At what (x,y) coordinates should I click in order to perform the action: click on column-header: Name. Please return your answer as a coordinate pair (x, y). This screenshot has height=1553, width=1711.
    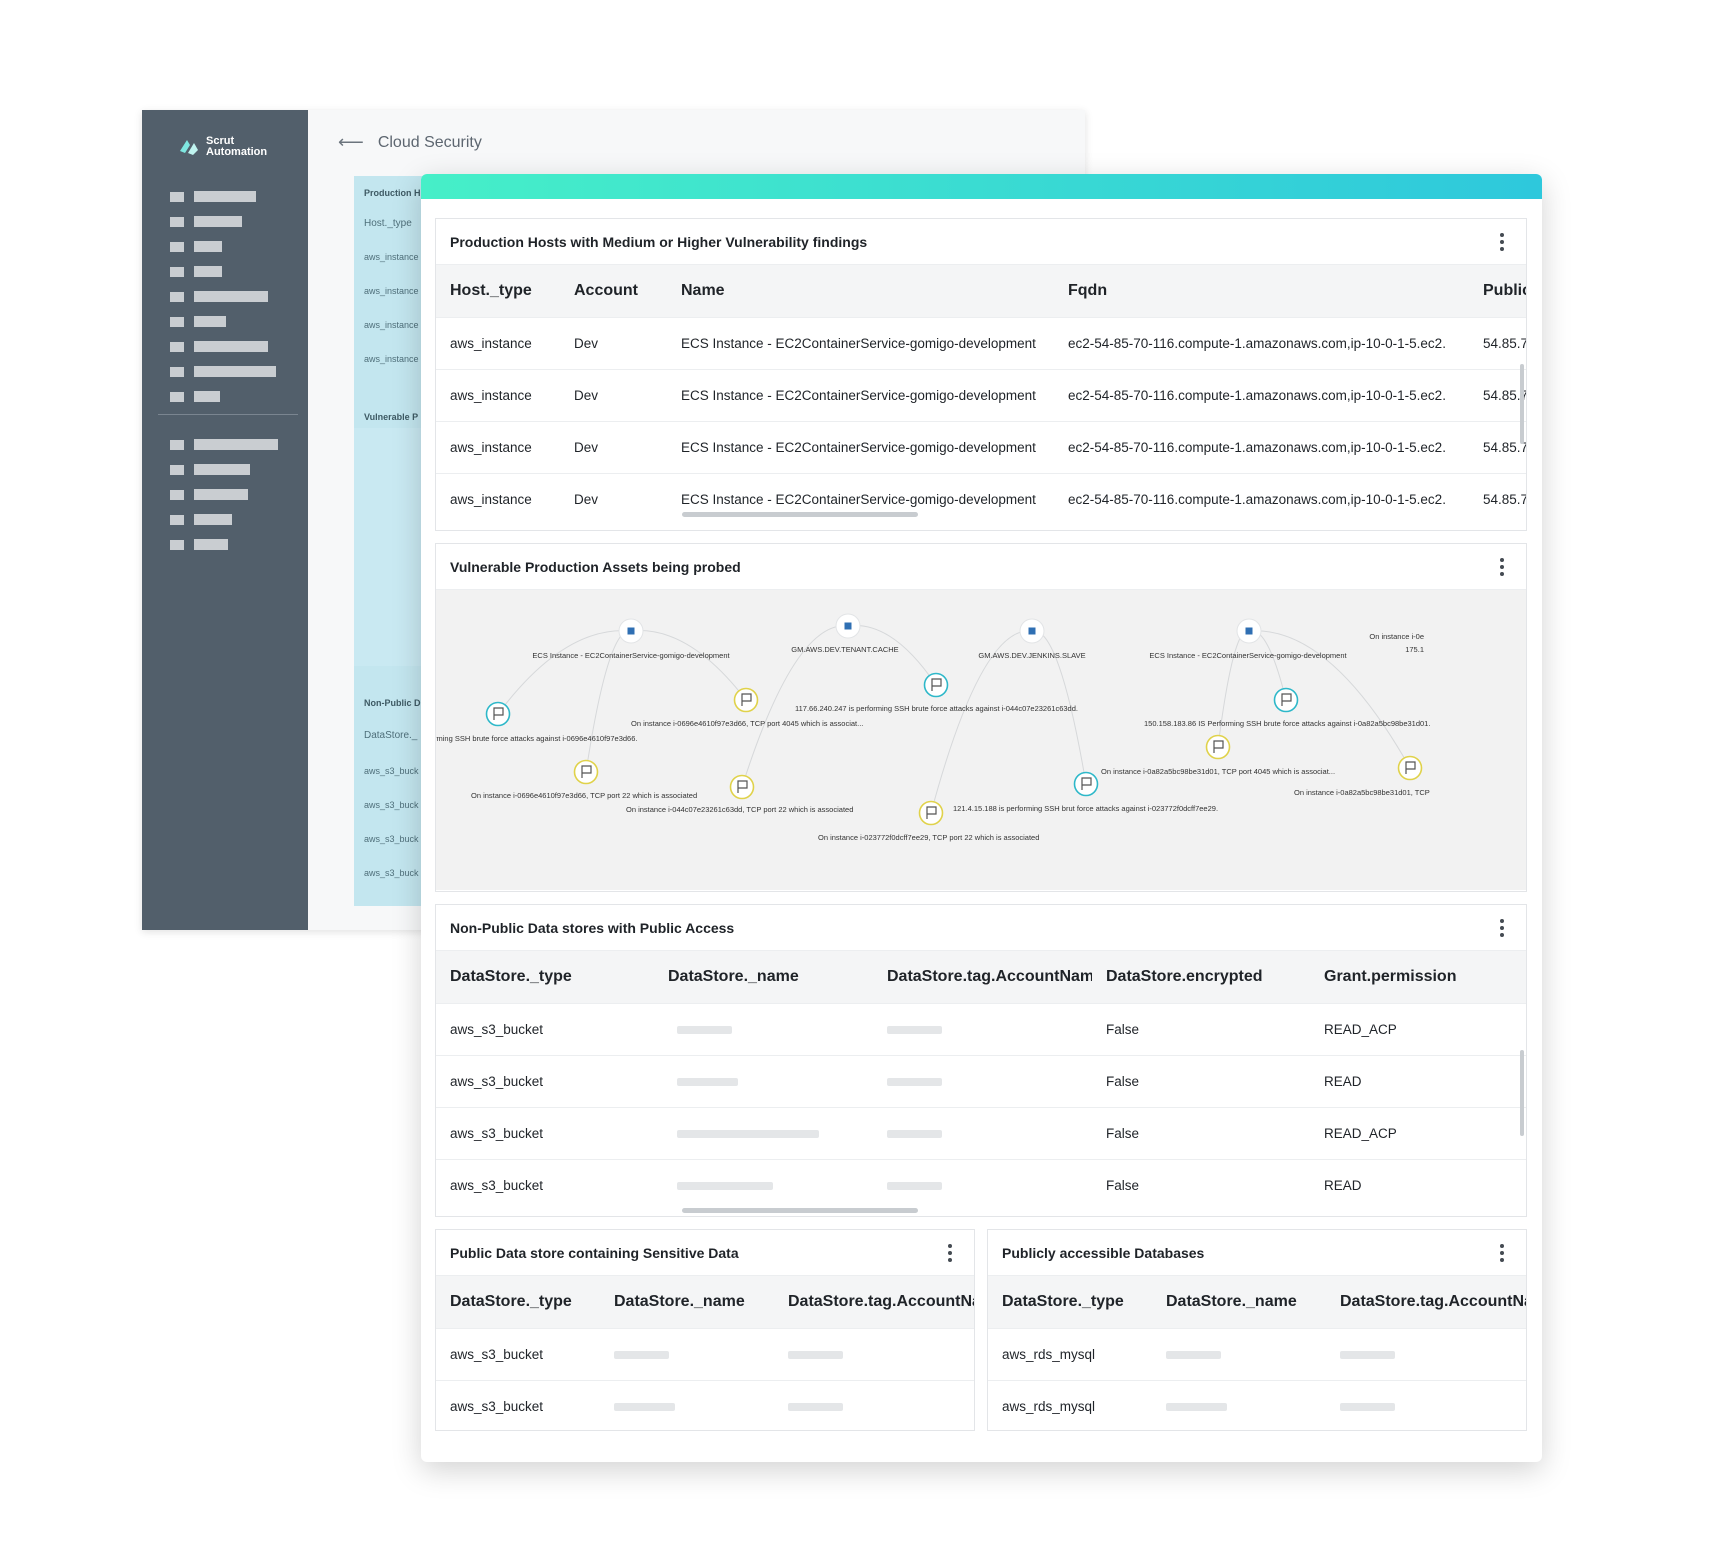
    Looking at the image, I should click on (860, 291).